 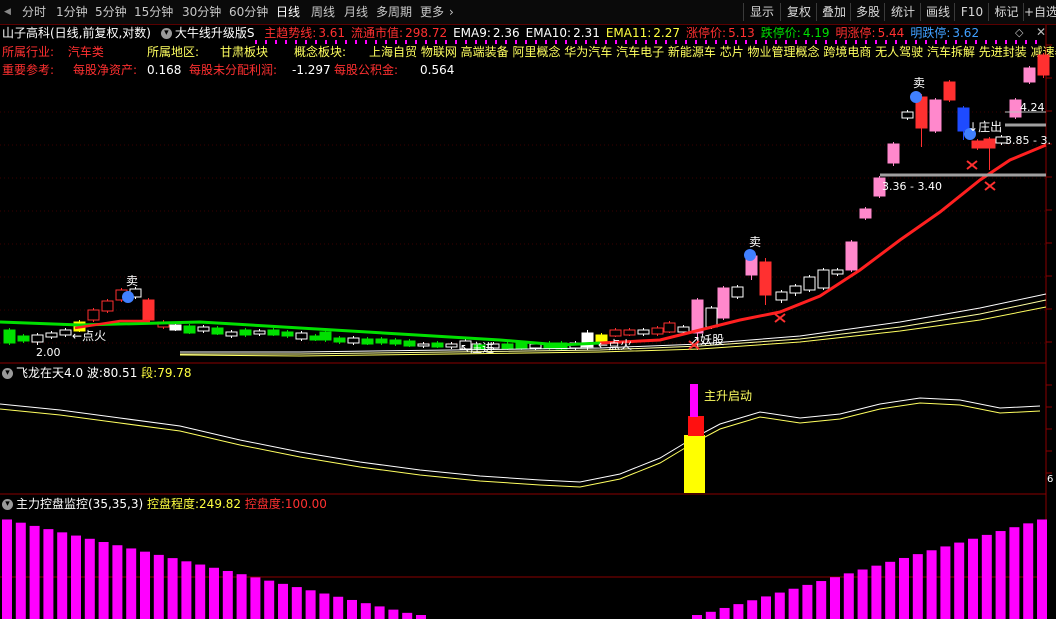 I want to click on sell-label-3: 卖, so click(x=919, y=83).